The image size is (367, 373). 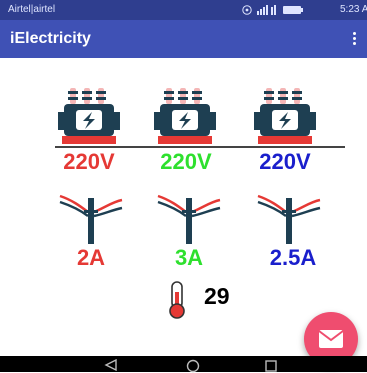 What do you see at coordinates (32, 9) in the screenshot?
I see `carrier-label: Airtel|airtel` at bounding box center [32, 9].